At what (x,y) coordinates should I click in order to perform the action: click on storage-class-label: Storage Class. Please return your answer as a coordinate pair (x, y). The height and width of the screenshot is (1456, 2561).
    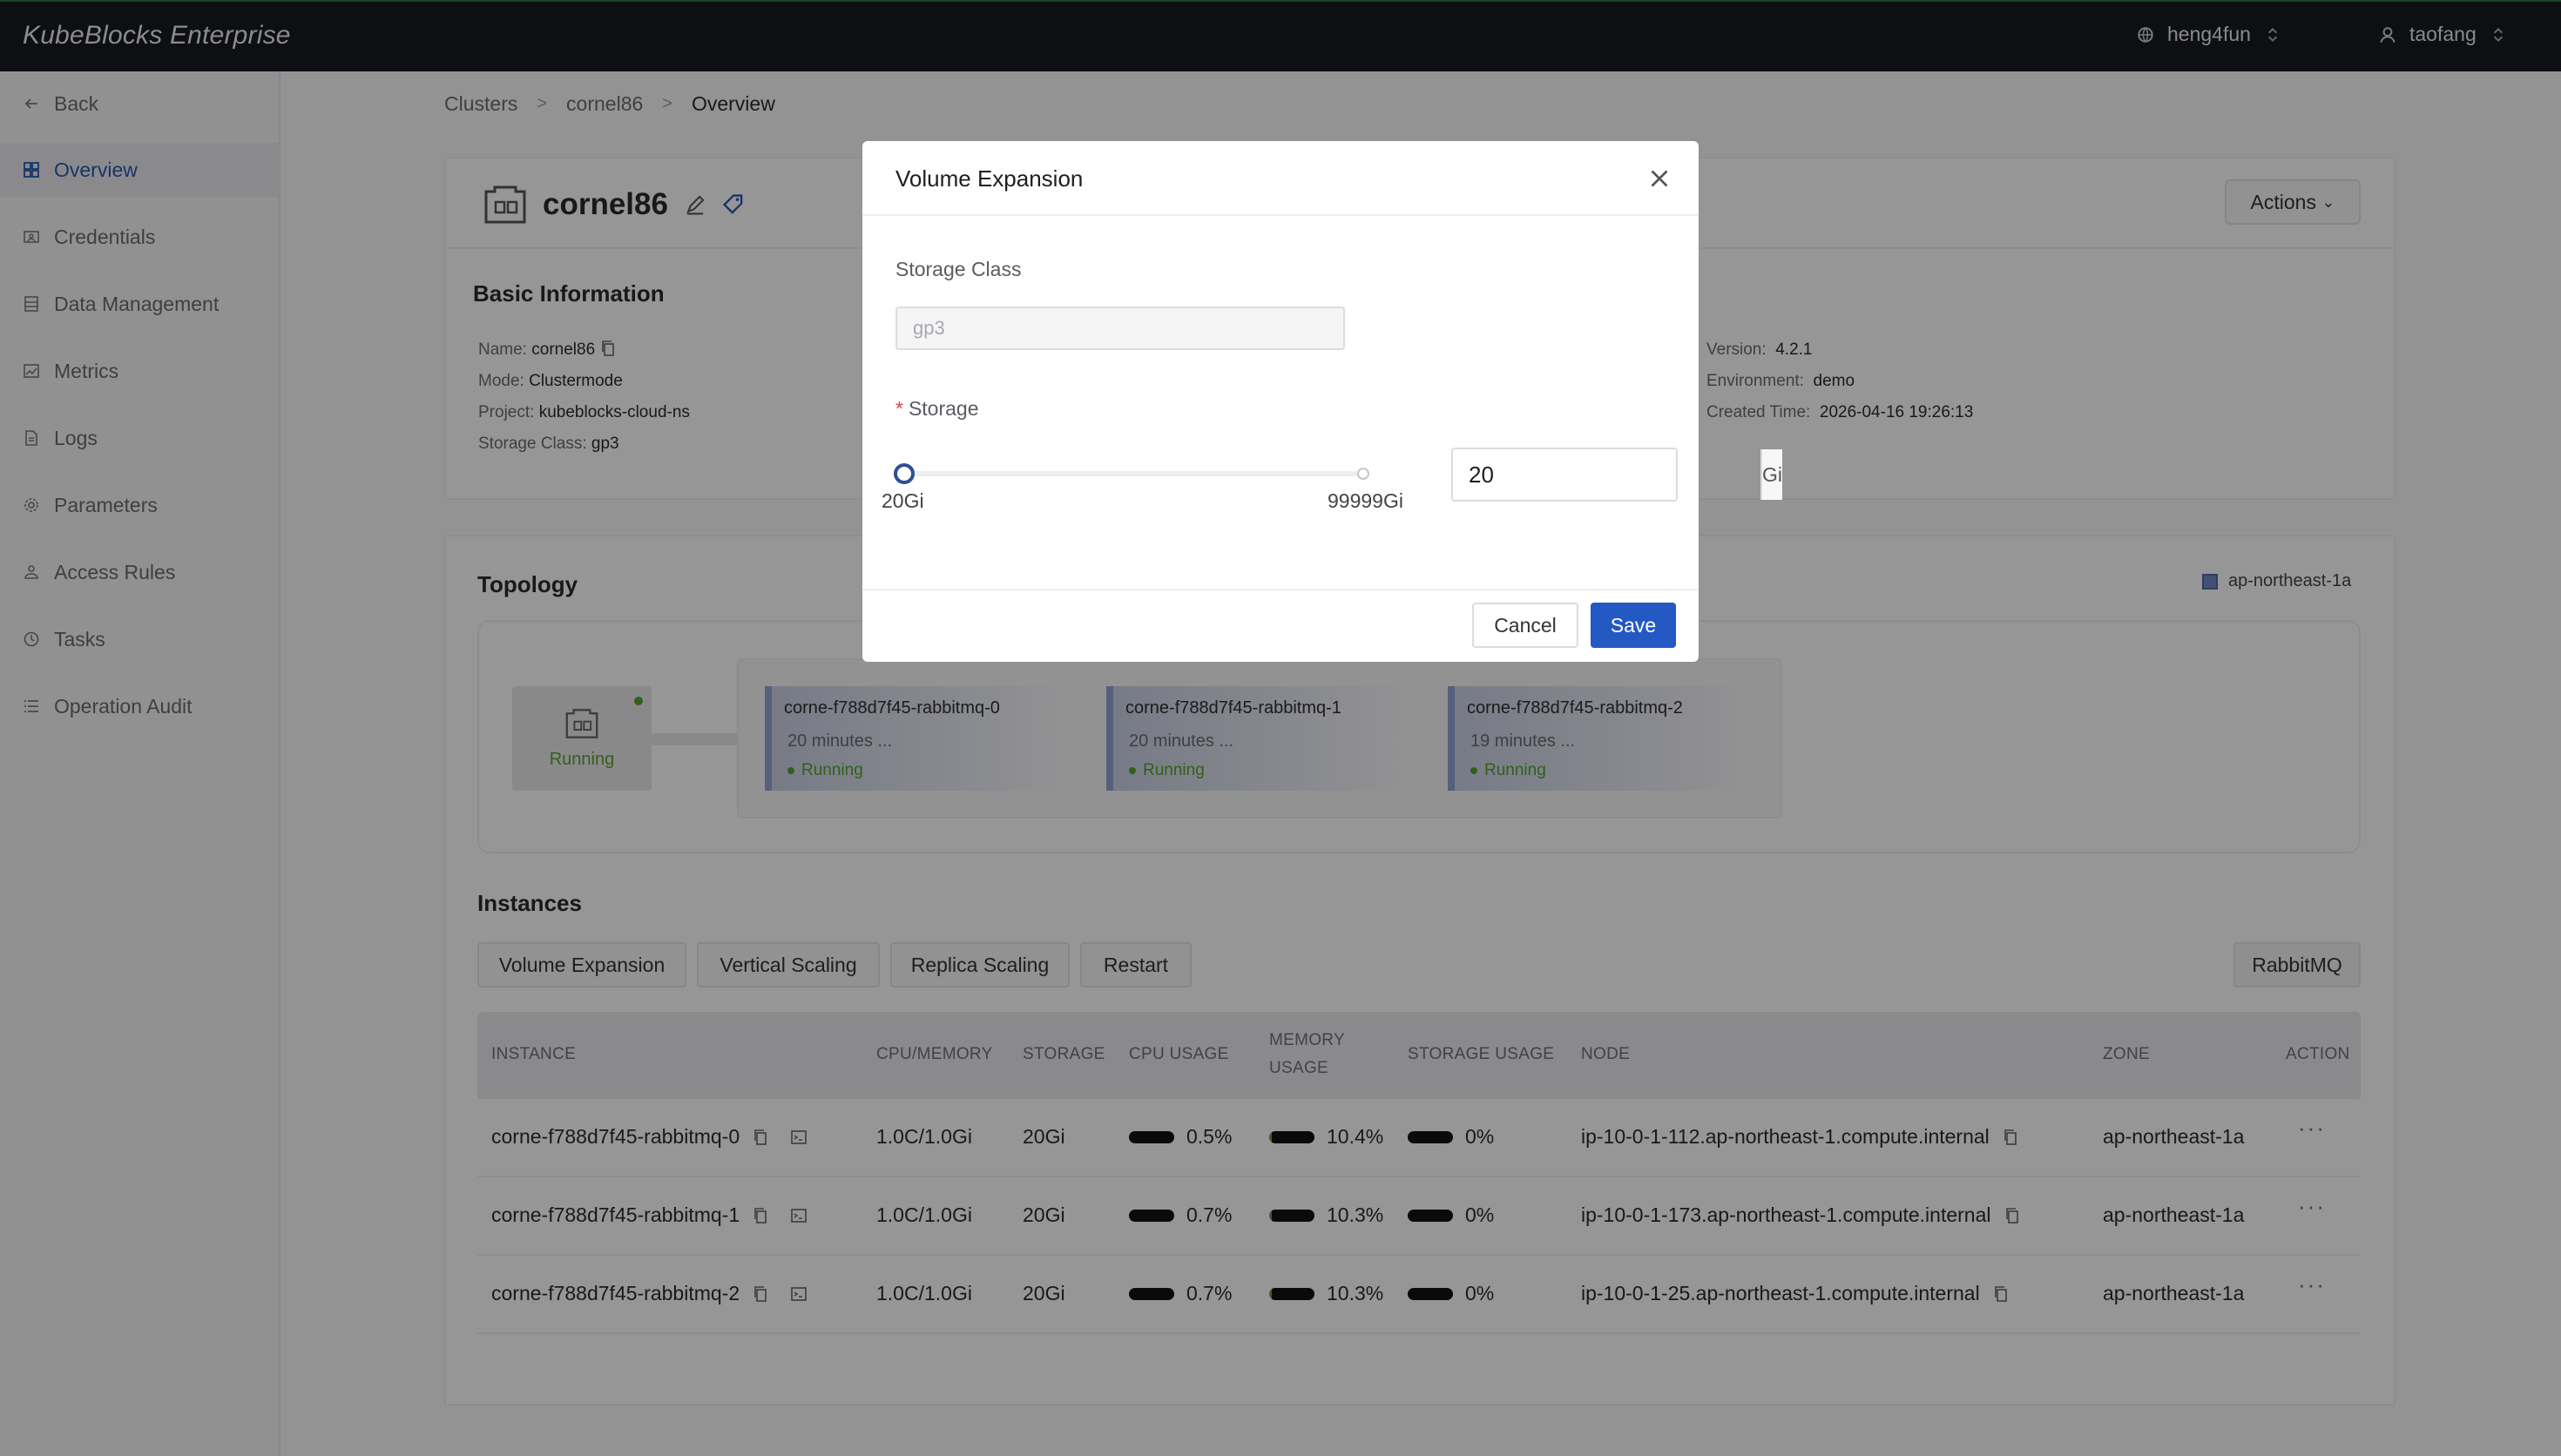
    Looking at the image, I should click on (958, 269).